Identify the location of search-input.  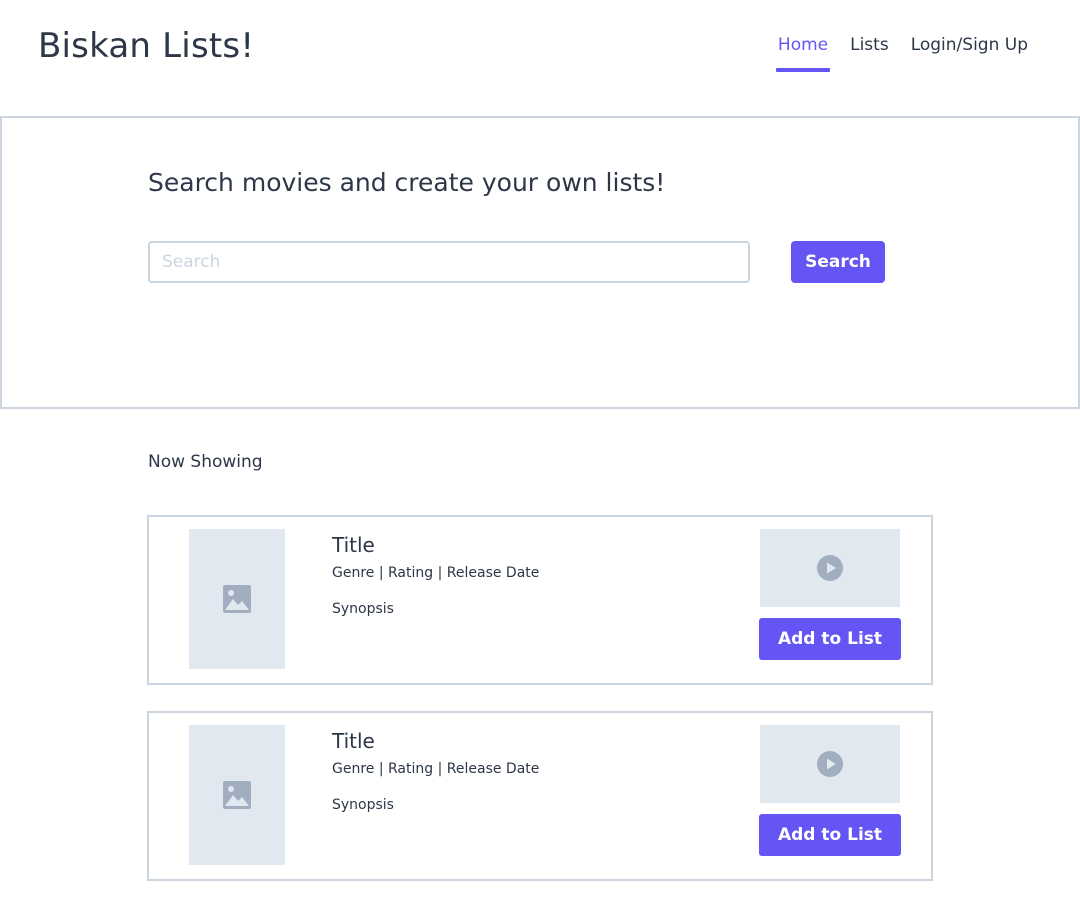
(449, 262).